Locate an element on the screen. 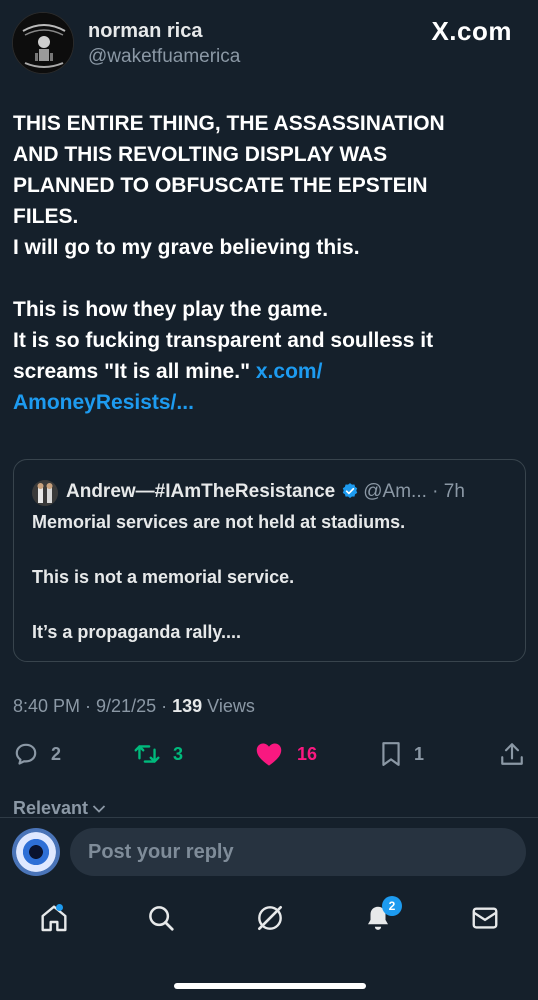 The height and width of the screenshot is (1000, 538). repost-button: 3 is located at coordinates (158, 754).